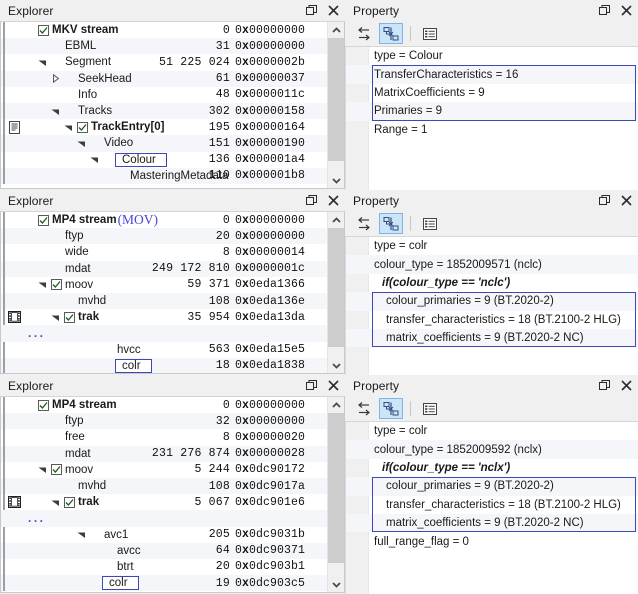 The width and height of the screenshot is (638, 594). What do you see at coordinates (164, 365) in the screenshot?
I see `tree-row: colr 18 0x0eda1838` at bounding box center [164, 365].